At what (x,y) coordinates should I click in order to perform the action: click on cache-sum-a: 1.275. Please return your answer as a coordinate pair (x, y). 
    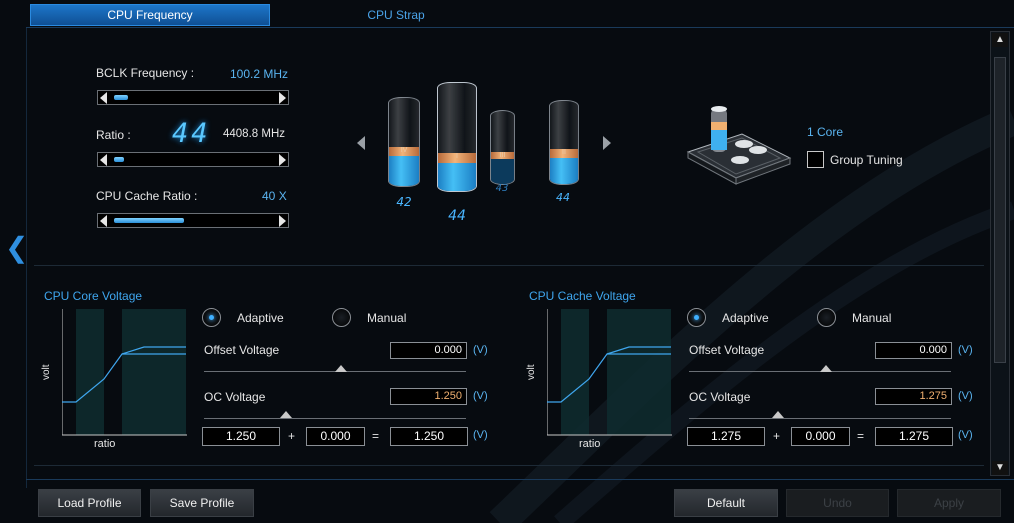
    Looking at the image, I should click on (726, 436).